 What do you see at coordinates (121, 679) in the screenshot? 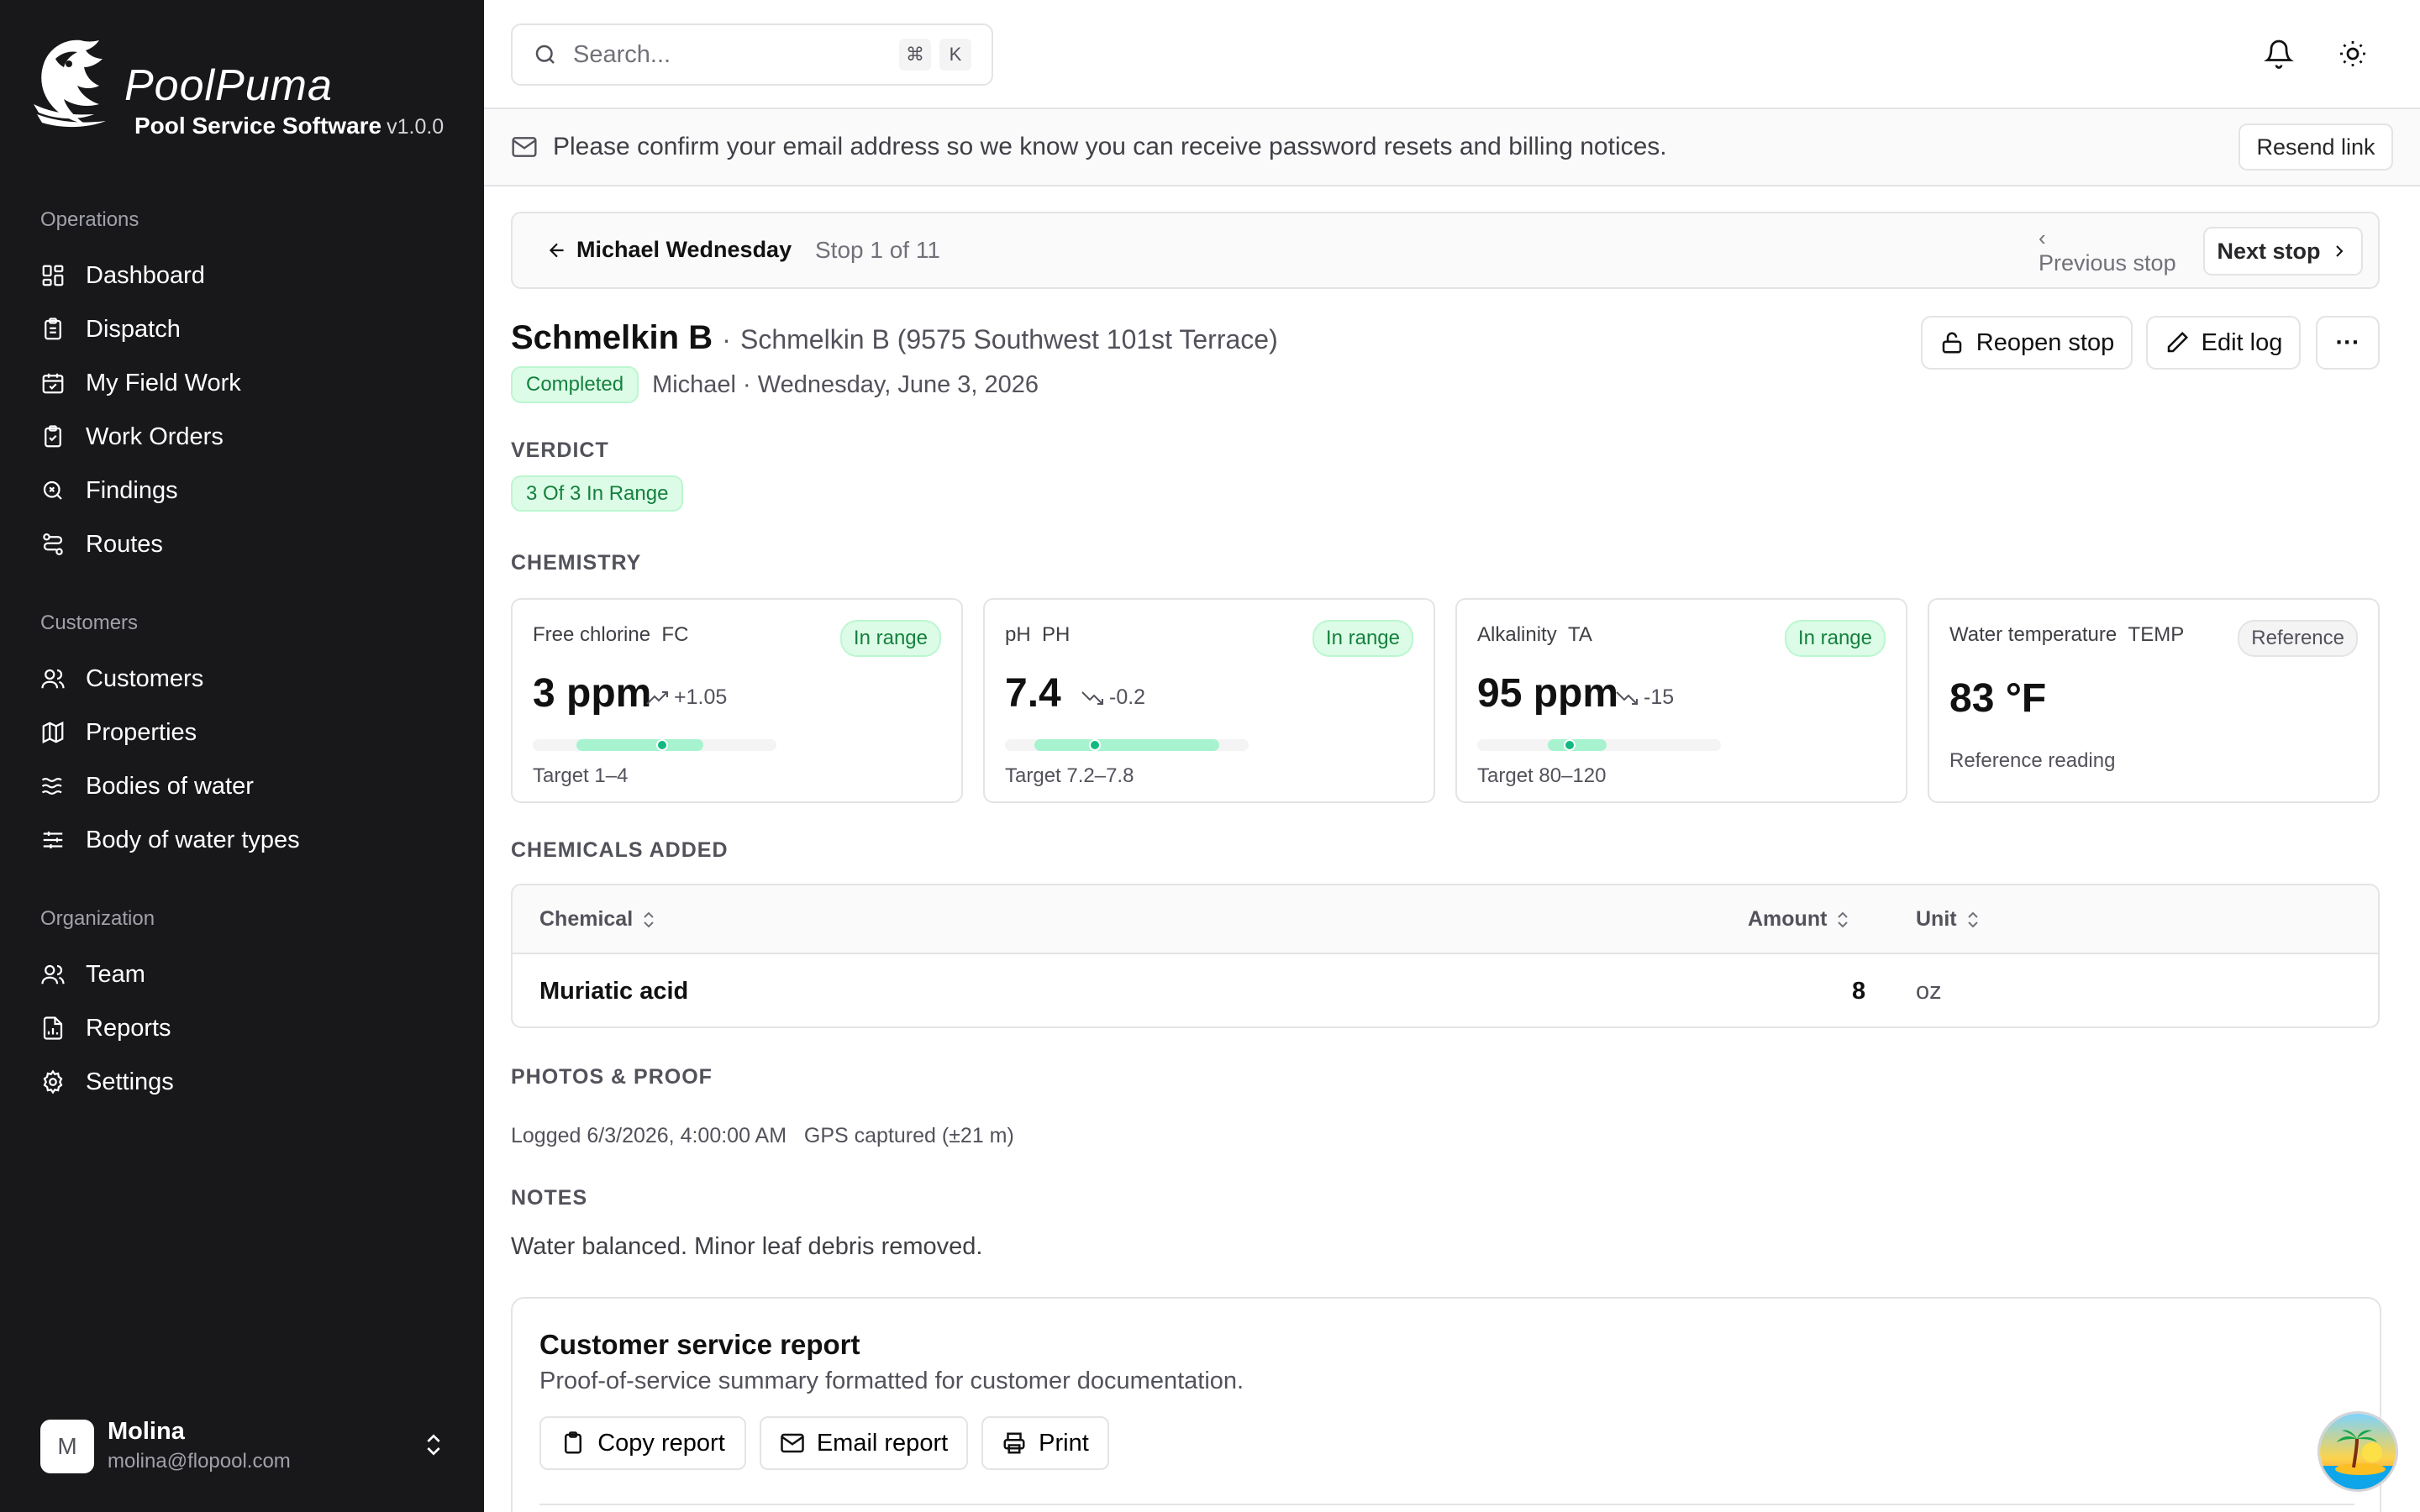
I see `sidebar-item-customers: Customers` at bounding box center [121, 679].